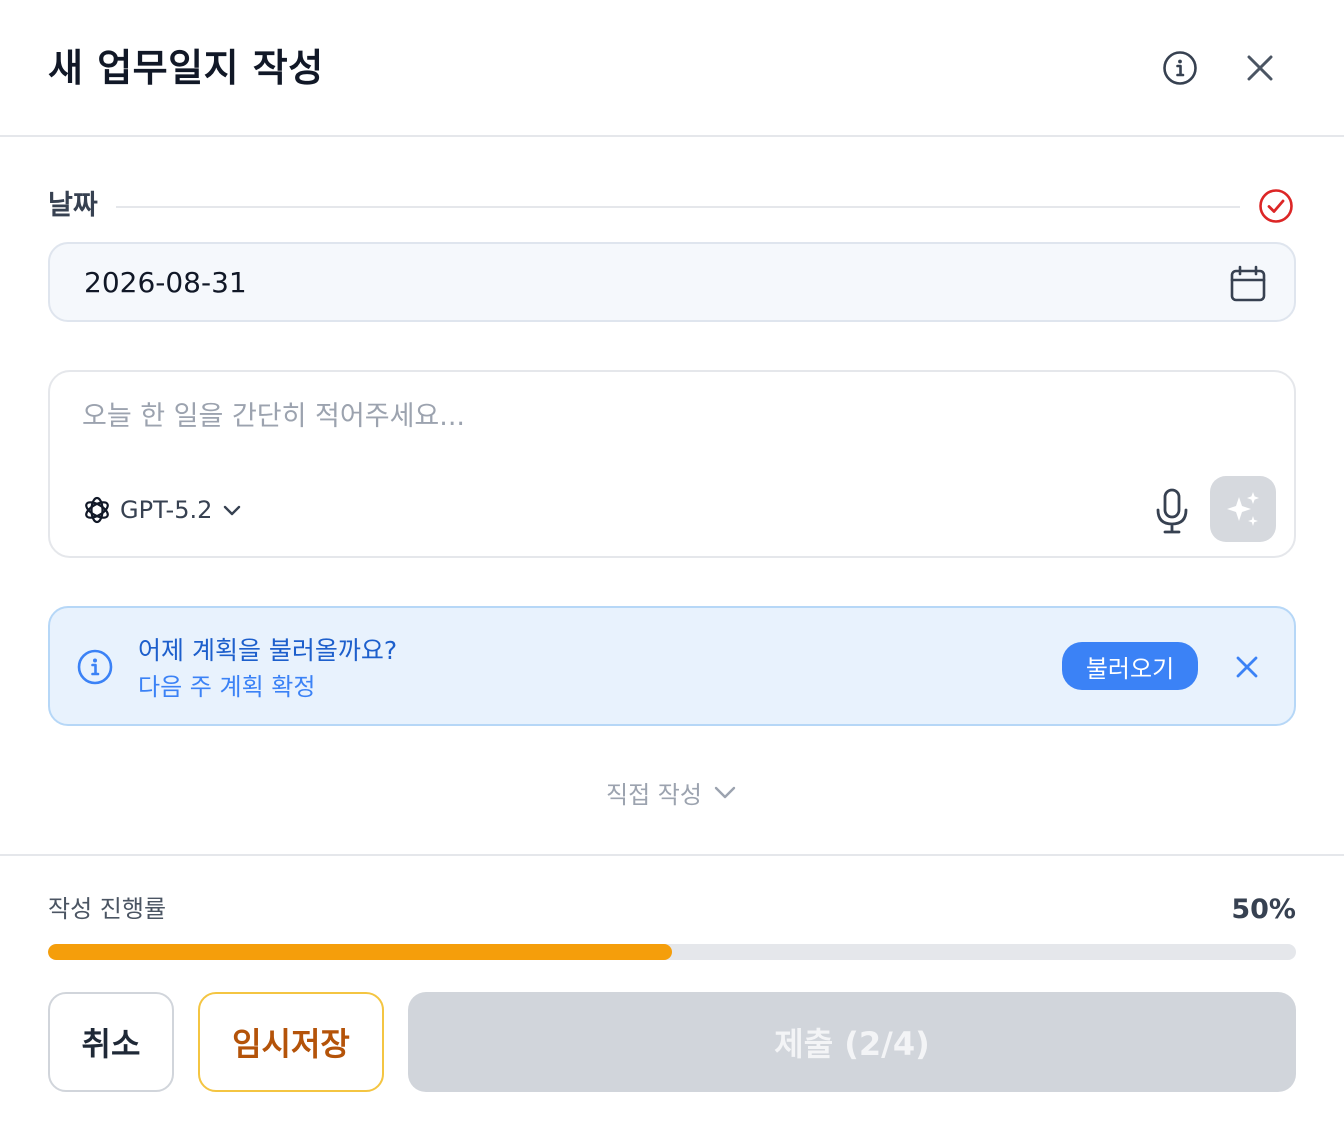  Describe the element at coordinates (111, 1042) in the screenshot. I see `cancel-button: 취소` at that location.